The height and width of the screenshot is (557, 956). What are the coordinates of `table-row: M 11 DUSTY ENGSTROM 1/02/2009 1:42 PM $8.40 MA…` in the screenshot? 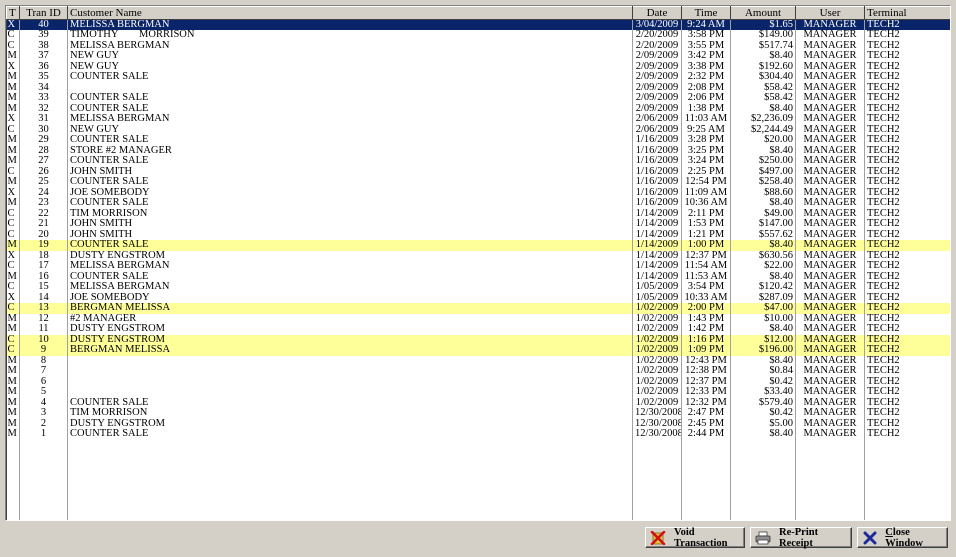 It's located at (478, 329).